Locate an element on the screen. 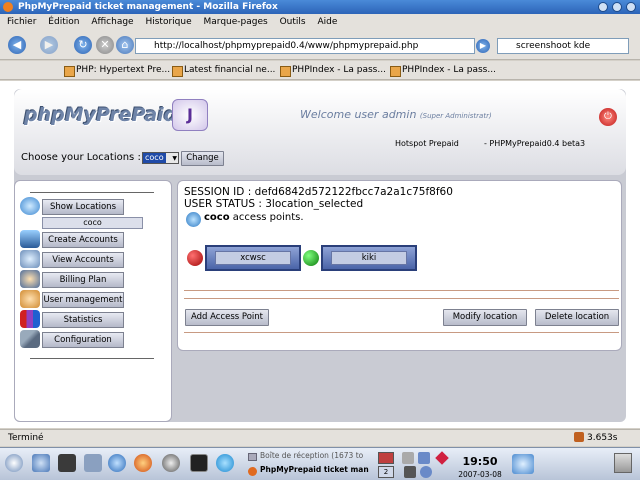 The width and height of the screenshot is (640, 480). status-text: Terminé is located at coordinates (26, 438).